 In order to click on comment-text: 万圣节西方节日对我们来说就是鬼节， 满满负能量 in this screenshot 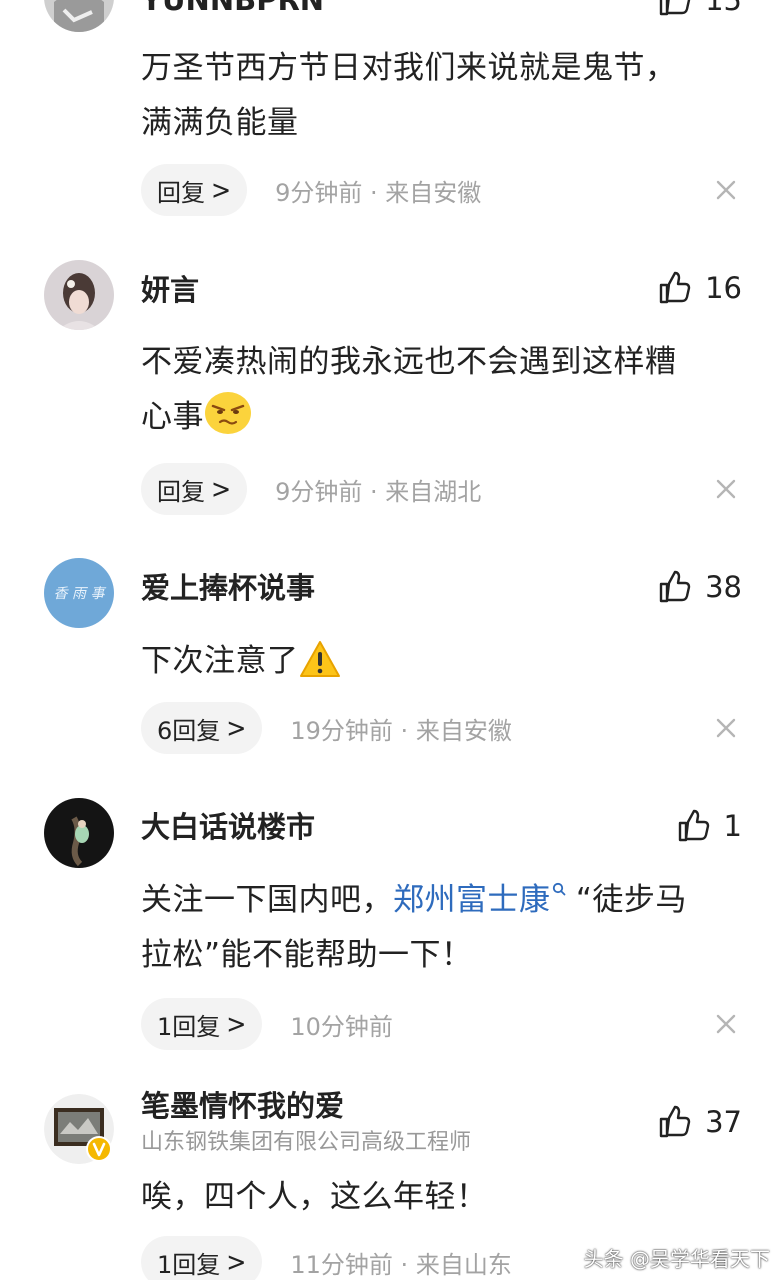, I will do `click(446, 96)`.